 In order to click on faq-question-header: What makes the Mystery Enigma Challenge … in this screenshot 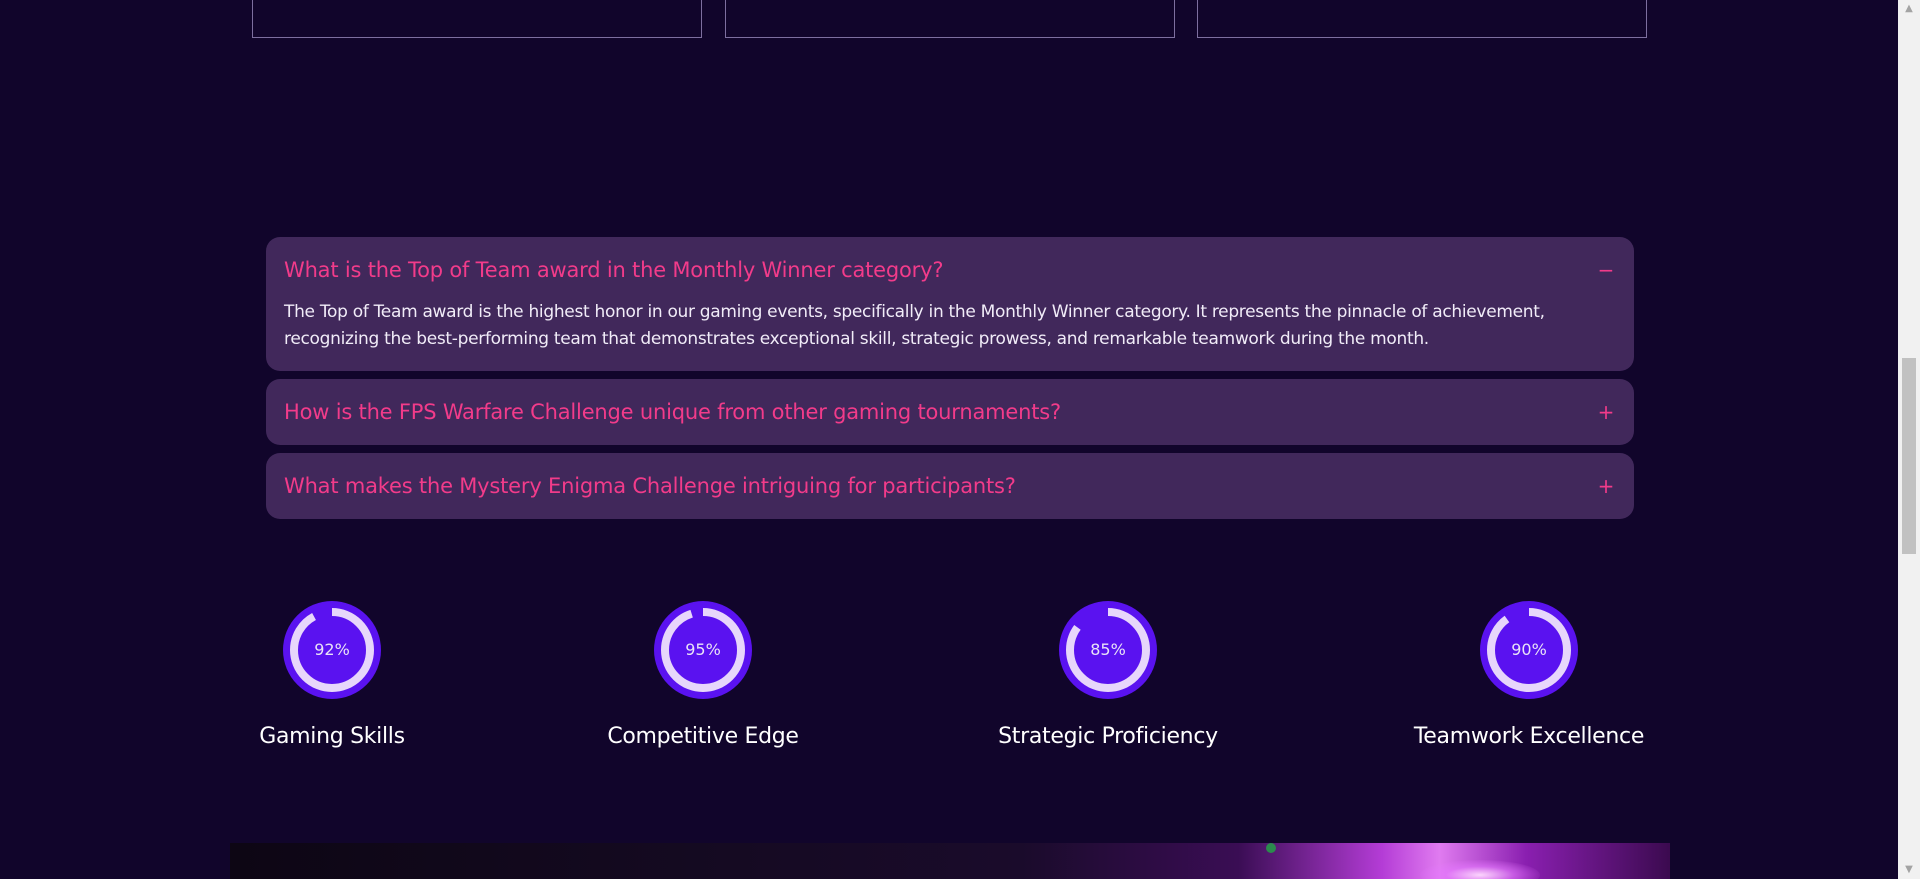, I will do `click(950, 486)`.